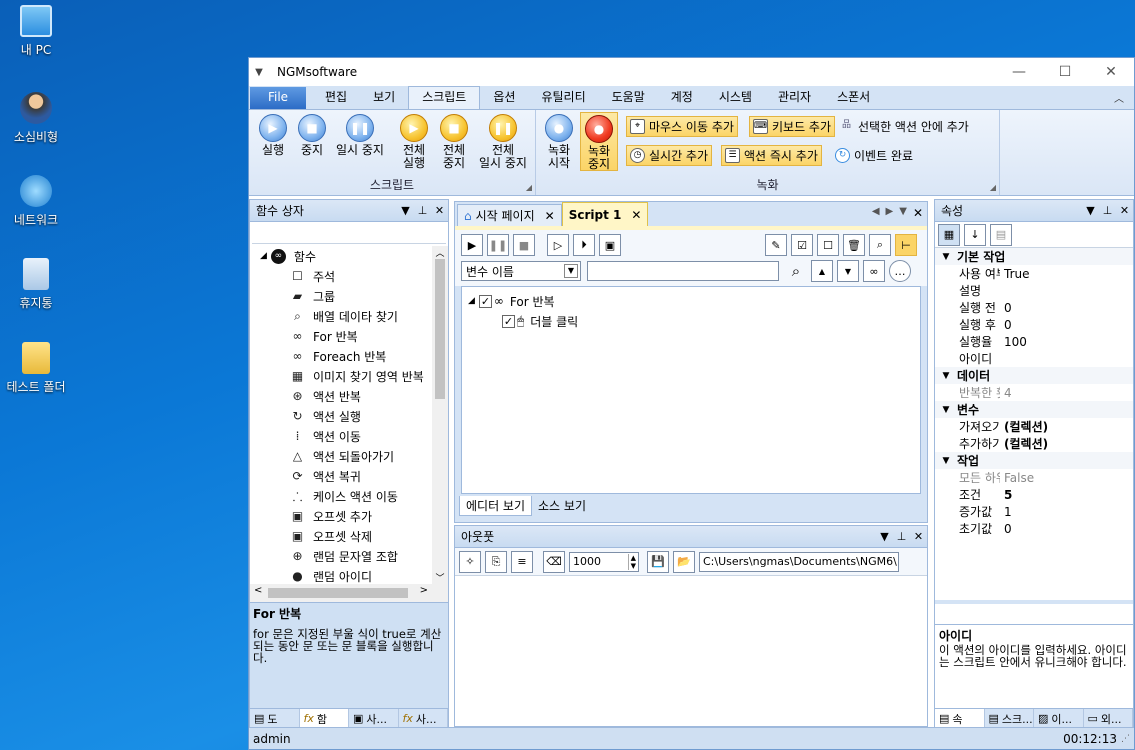  I want to click on edit-icon: ✎, so click(776, 245).